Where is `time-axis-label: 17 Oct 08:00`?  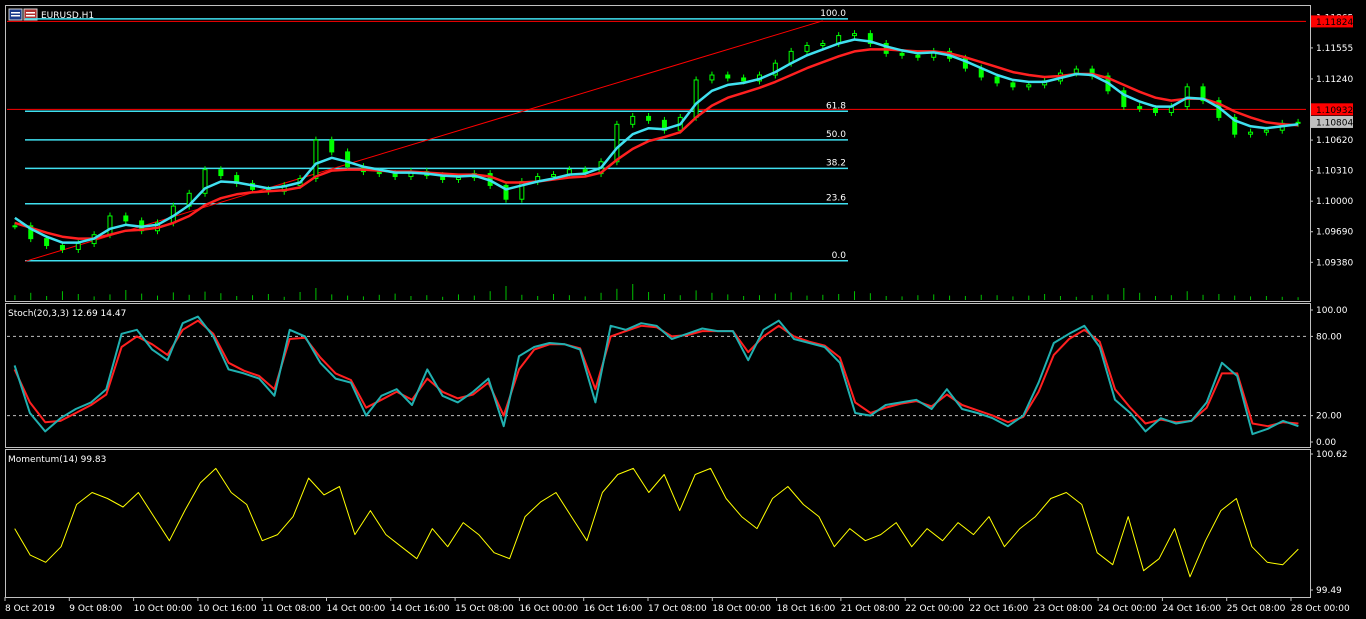
time-axis-label: 17 Oct 08:00 is located at coordinates (677, 609).